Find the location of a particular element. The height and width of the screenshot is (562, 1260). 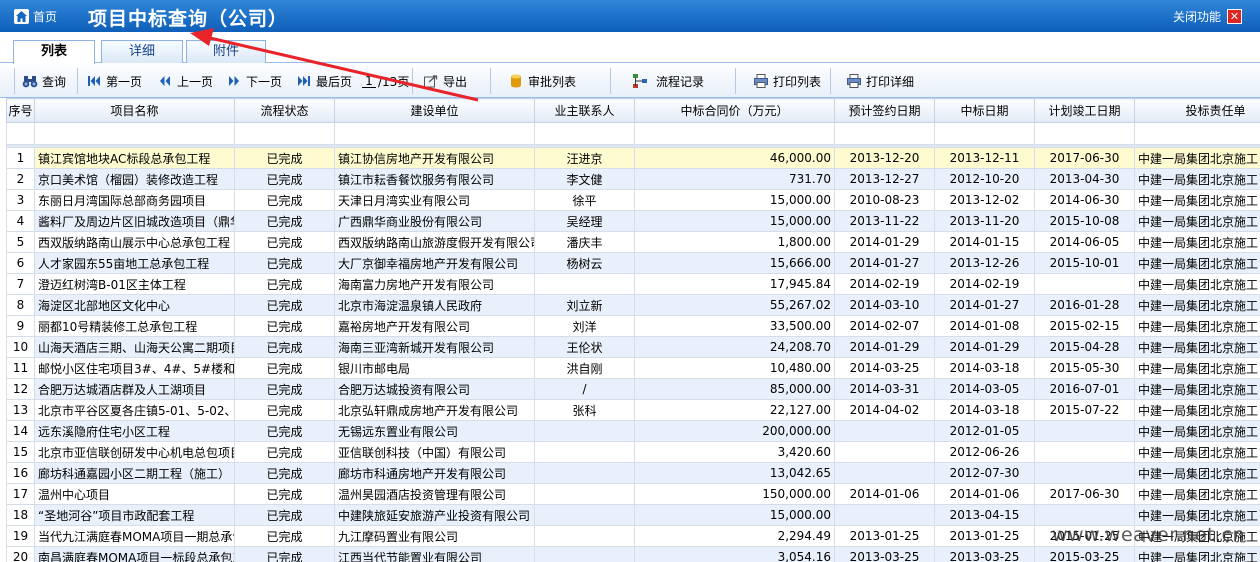

owner-contact is located at coordinates (584, 554).